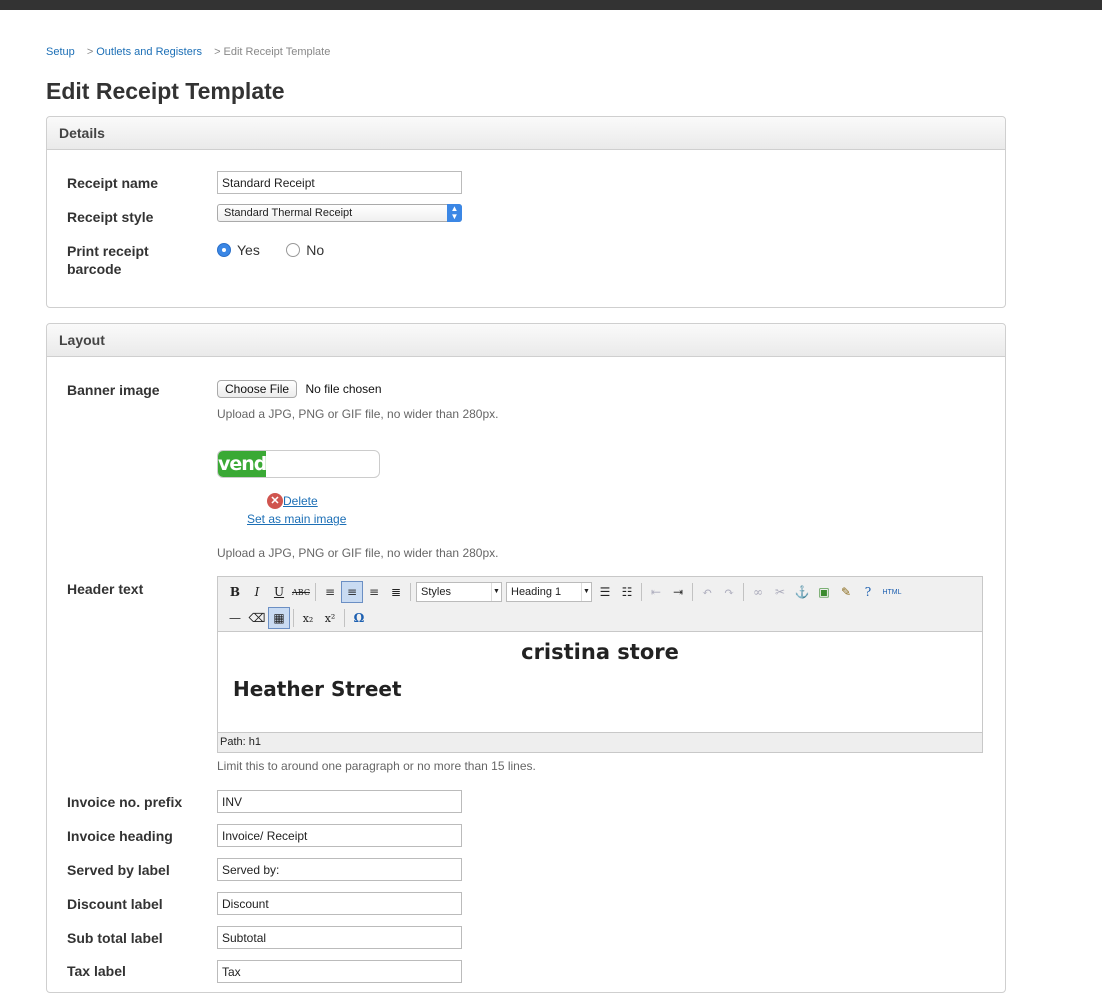  What do you see at coordinates (436, 592) in the screenshot?
I see `styles-dropdown-value: Styles` at bounding box center [436, 592].